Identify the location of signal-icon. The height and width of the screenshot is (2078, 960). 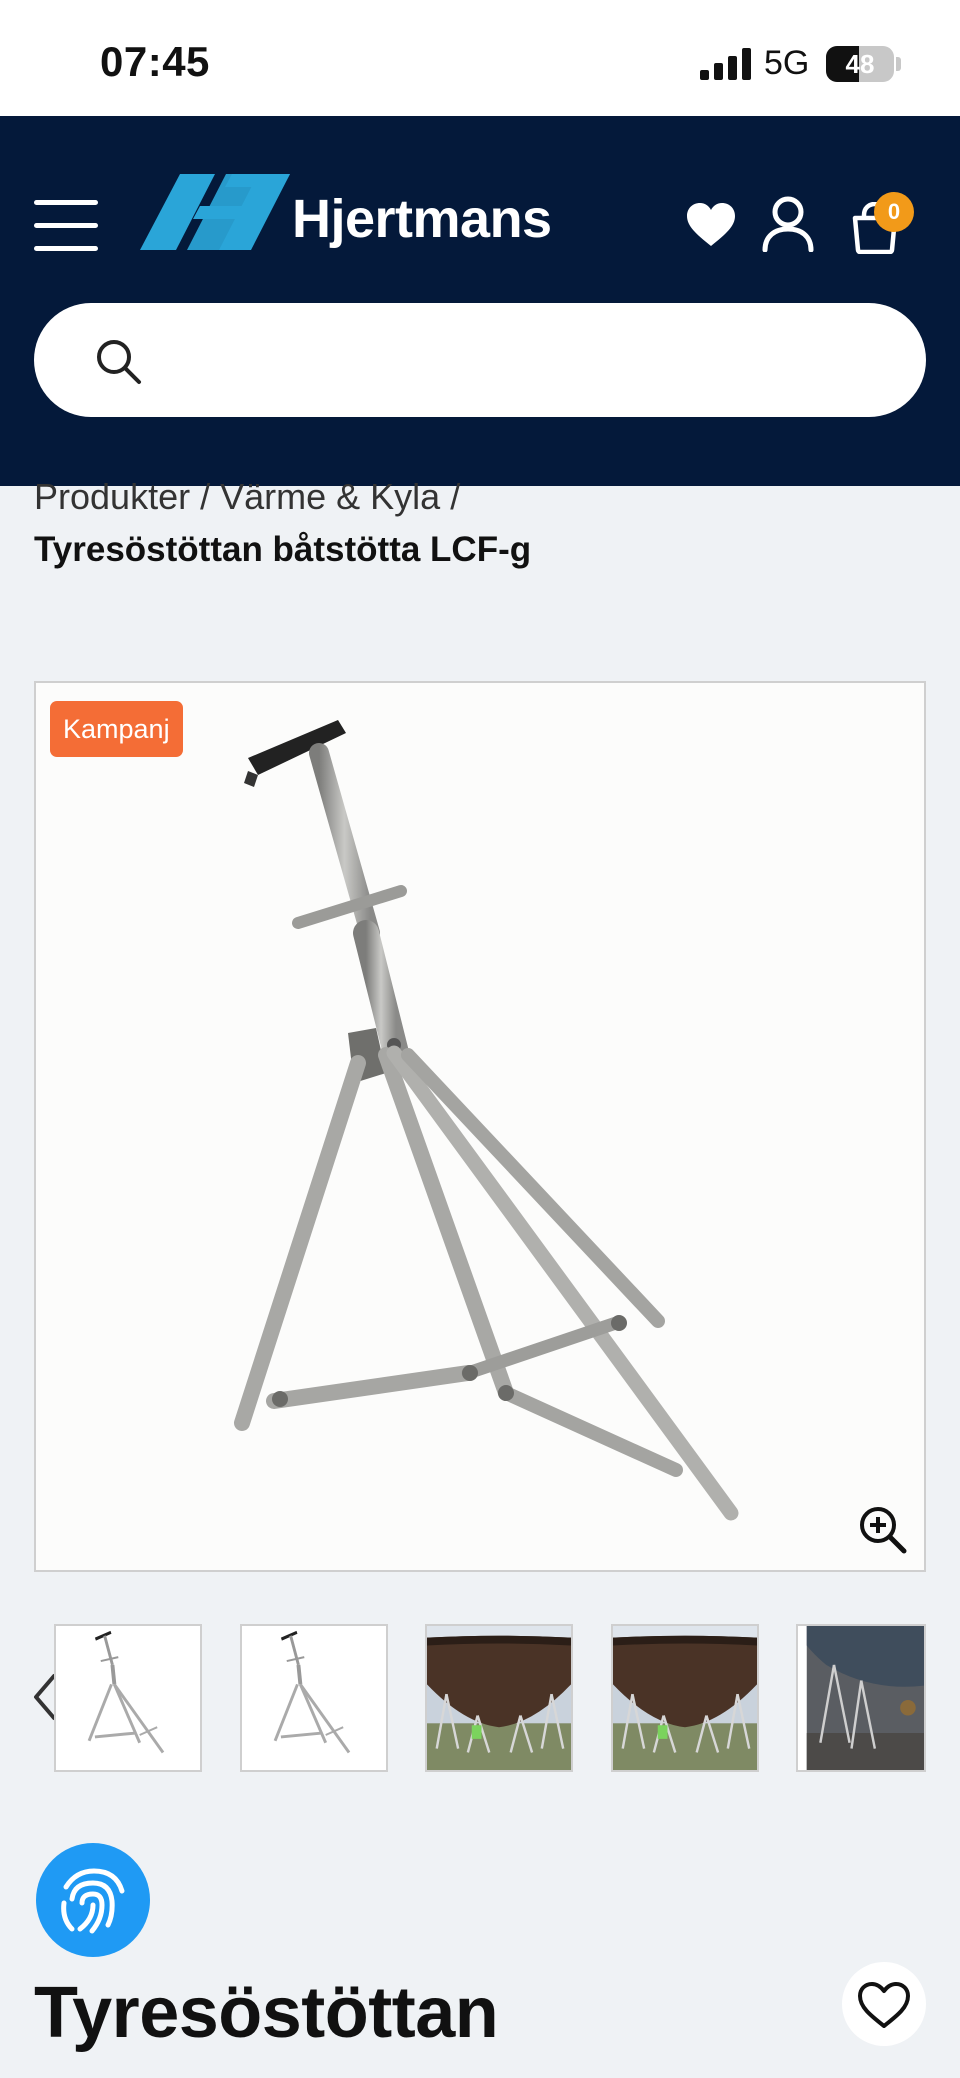
(725, 64).